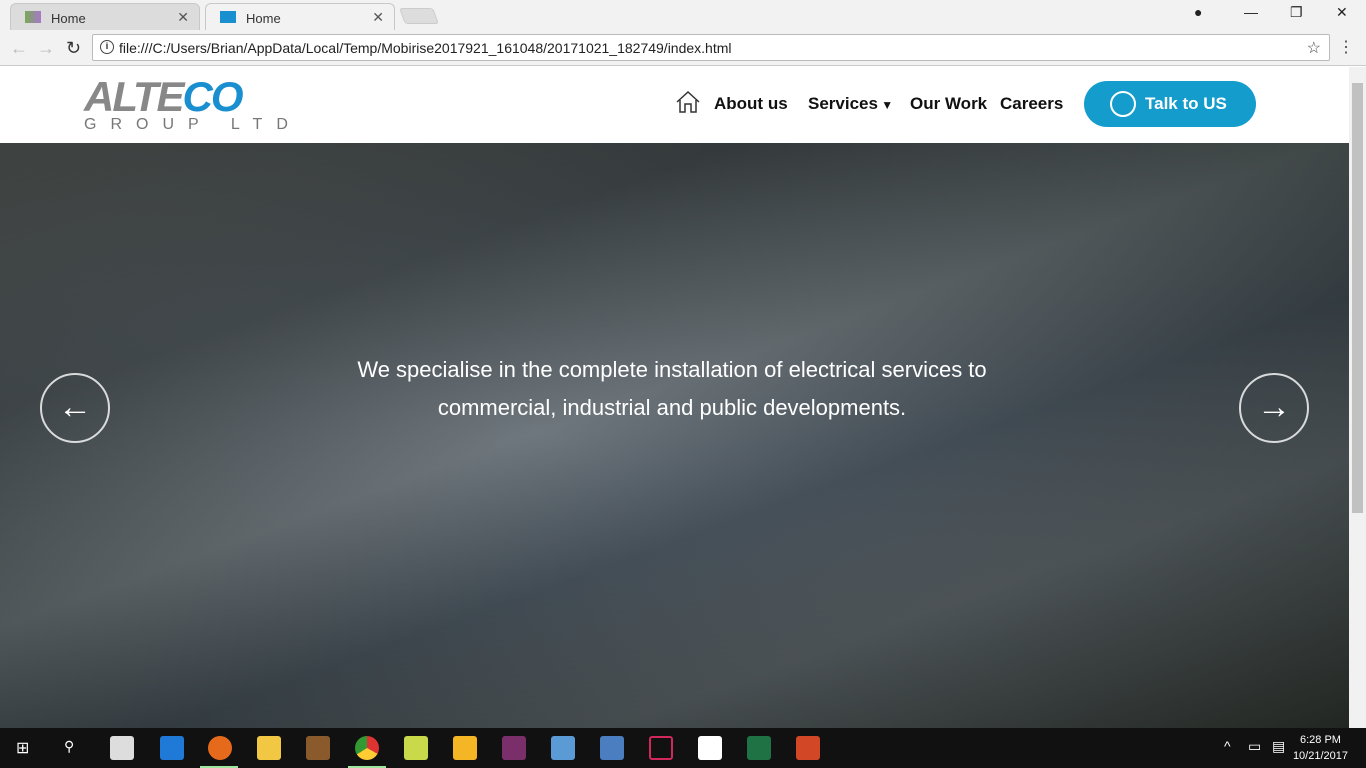 The width and height of the screenshot is (1366, 768). What do you see at coordinates (1346, 47) in the screenshot?
I see `browser-menu-icon: ⋮` at bounding box center [1346, 47].